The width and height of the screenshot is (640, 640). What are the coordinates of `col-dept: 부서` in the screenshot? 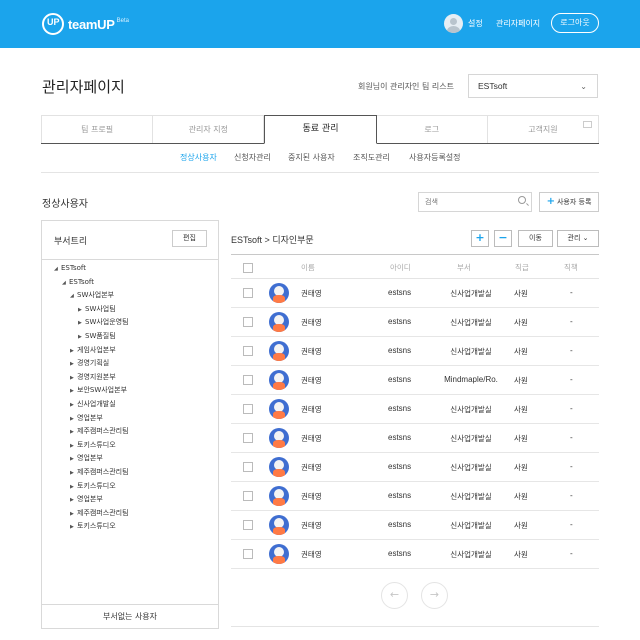 It's located at (464, 267).